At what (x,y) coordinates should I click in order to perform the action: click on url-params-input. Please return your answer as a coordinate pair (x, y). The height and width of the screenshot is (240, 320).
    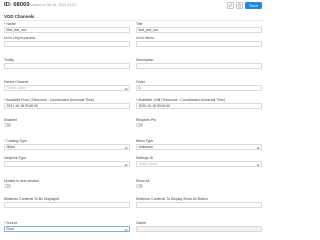
    Looking at the image, I should click on (67, 44).